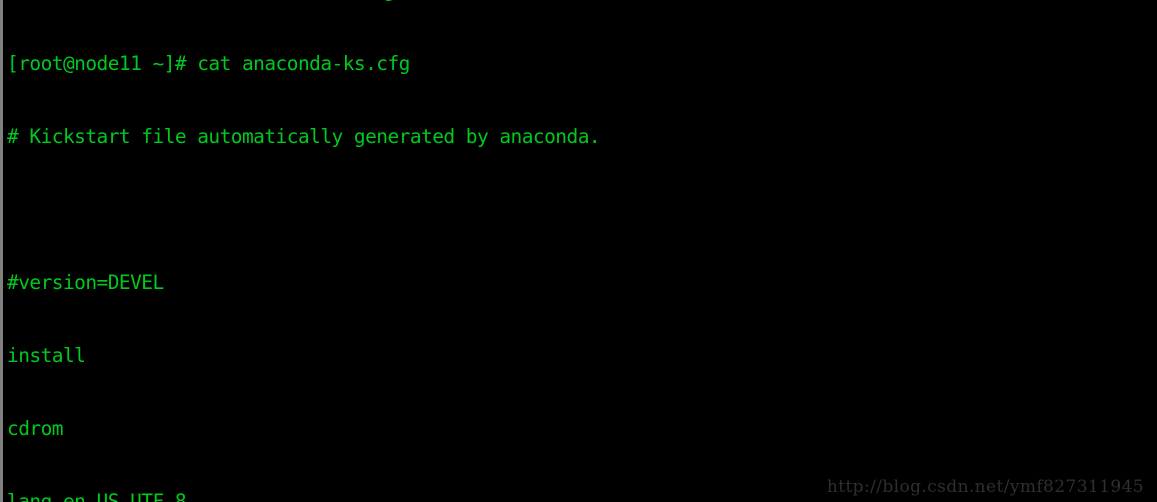  What do you see at coordinates (46, 355) in the screenshot?
I see `terminal-line: install` at bounding box center [46, 355].